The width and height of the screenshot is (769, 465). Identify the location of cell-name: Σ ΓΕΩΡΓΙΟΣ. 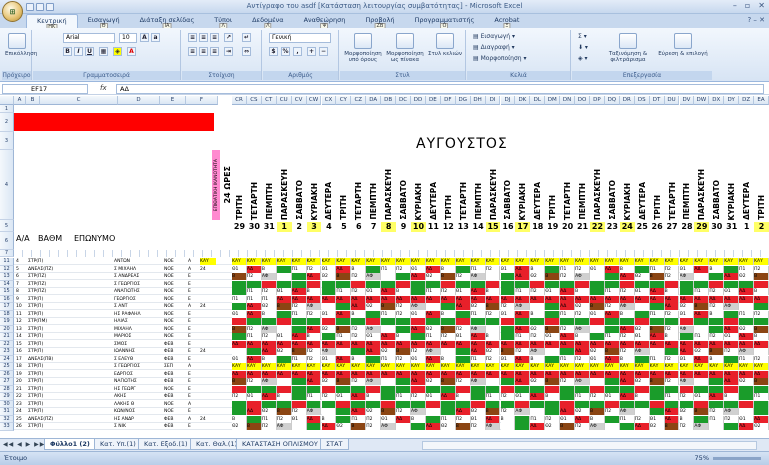
(139, 366).